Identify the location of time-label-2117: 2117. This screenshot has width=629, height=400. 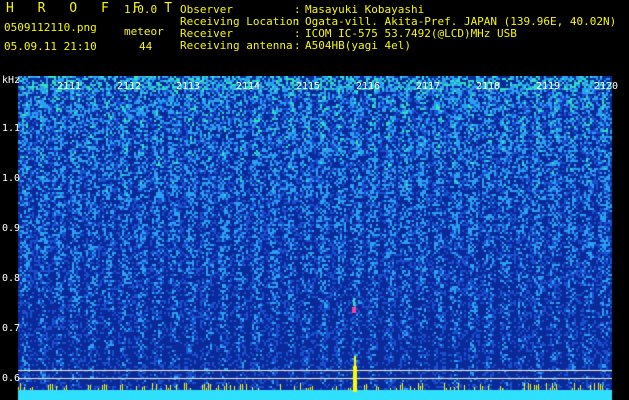
(428, 86).